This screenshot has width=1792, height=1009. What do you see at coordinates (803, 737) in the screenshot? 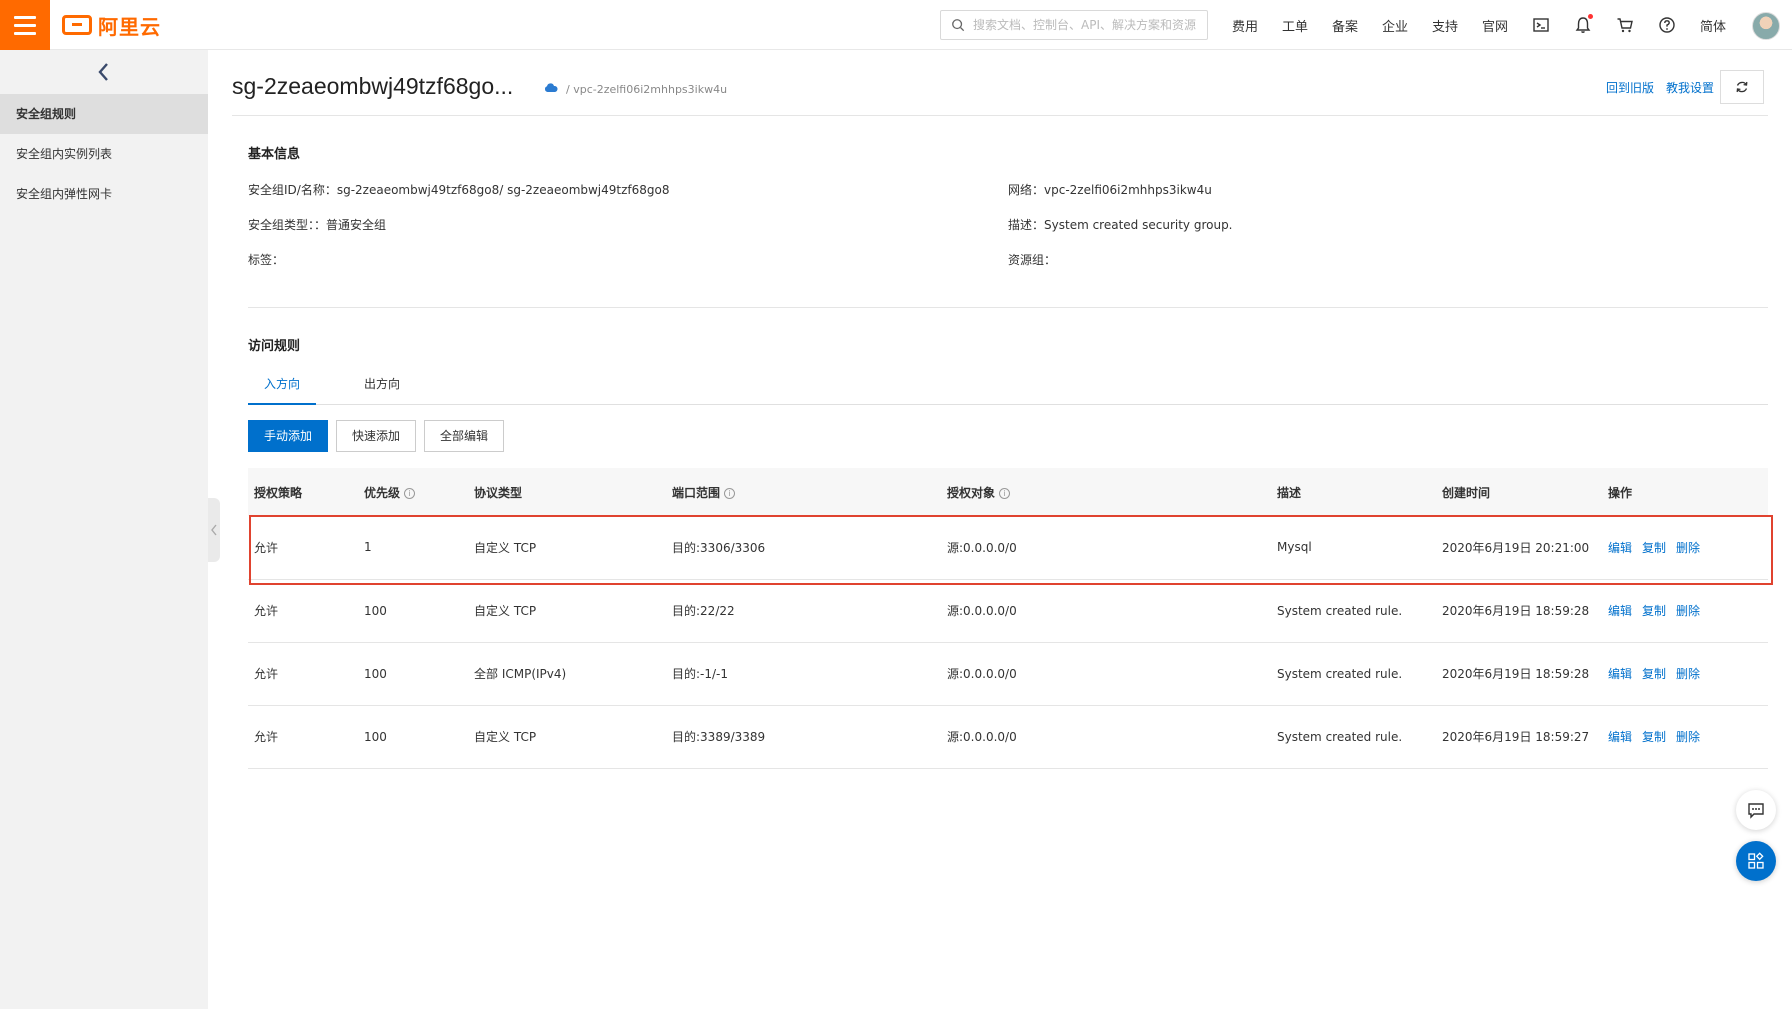
I see `rule-port-range: 目的:3389/3389` at bounding box center [803, 737].